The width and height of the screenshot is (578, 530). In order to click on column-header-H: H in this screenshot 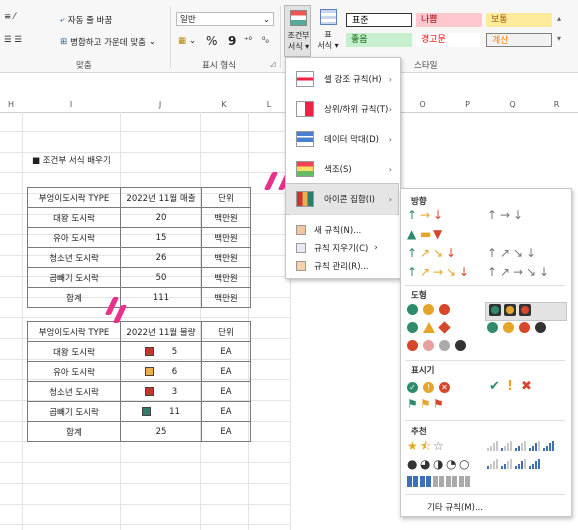, I will do `click(11, 105)`.